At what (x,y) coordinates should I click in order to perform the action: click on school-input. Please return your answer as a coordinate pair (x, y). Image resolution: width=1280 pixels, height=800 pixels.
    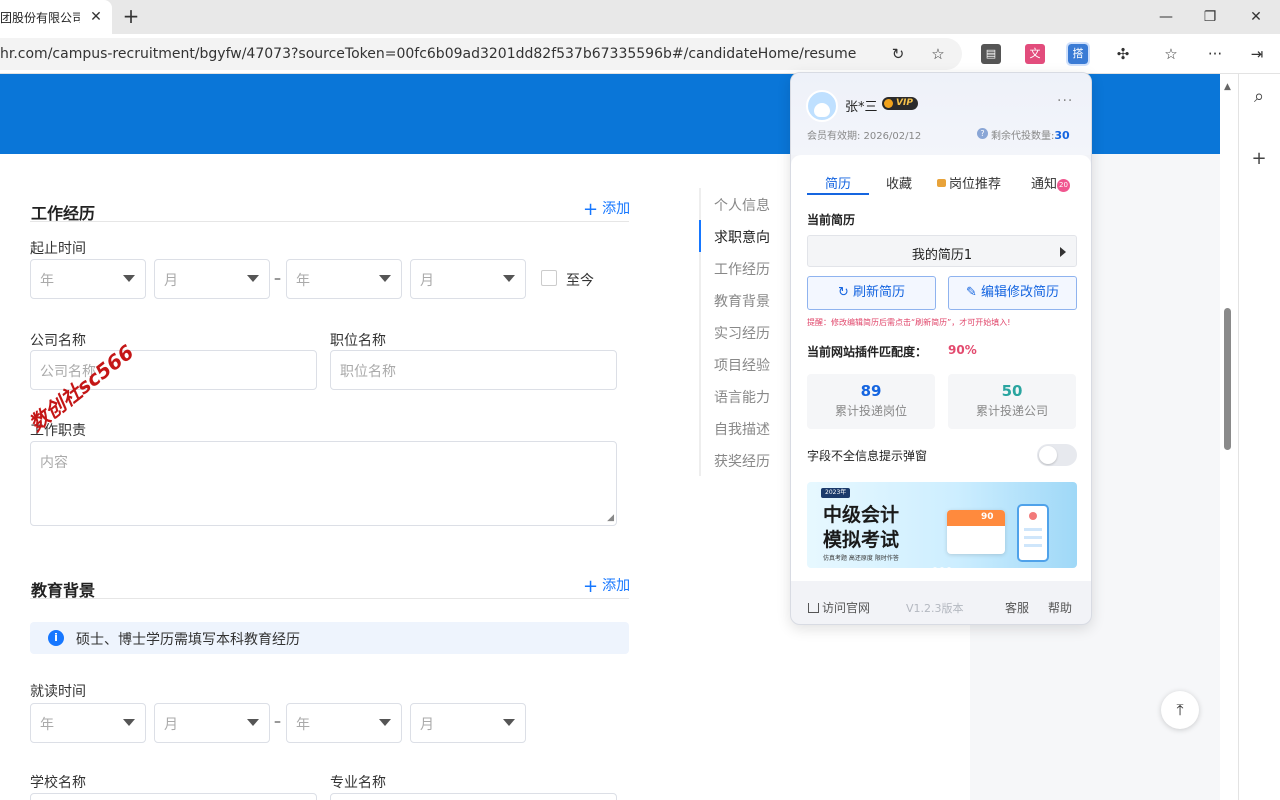
    Looking at the image, I should click on (173, 796).